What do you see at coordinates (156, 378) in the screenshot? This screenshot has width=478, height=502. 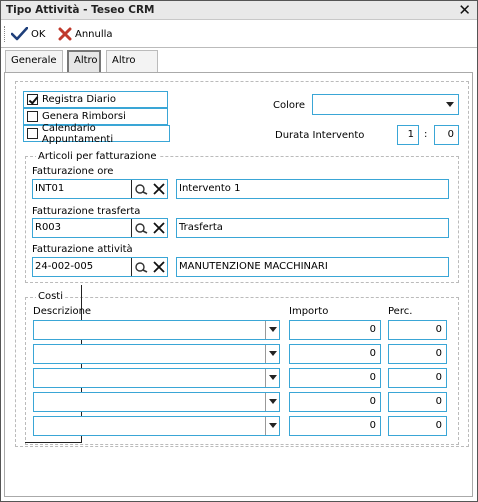 I see `costi-row-3-descrizione` at bounding box center [156, 378].